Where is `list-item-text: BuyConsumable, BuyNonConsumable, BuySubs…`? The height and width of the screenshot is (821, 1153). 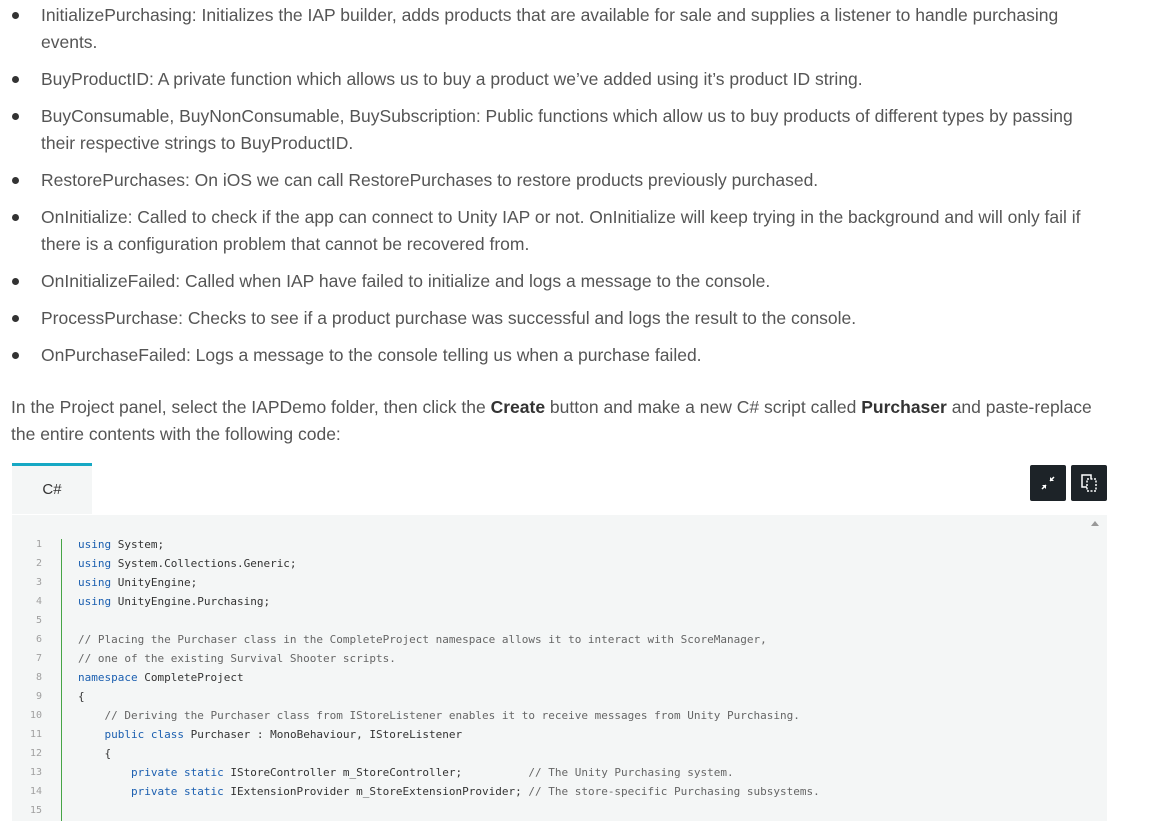 list-item-text: BuyConsumable, BuyNonConsumable, BuySubs… is located at coordinates (557, 116).